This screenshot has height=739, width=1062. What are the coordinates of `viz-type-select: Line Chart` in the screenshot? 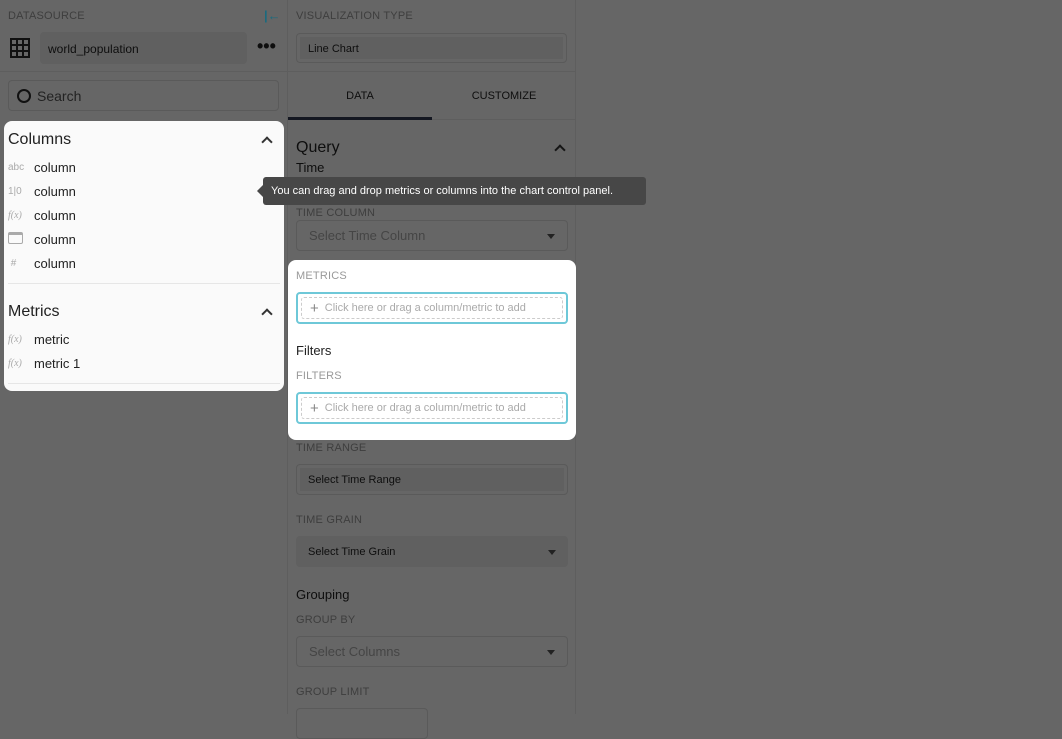 It's located at (431, 48).